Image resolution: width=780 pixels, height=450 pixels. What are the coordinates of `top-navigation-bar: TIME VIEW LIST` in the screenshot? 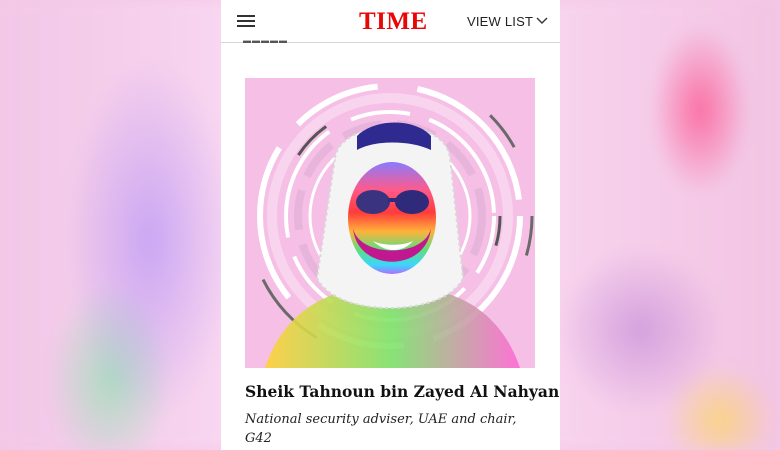 It's located at (390, 21).